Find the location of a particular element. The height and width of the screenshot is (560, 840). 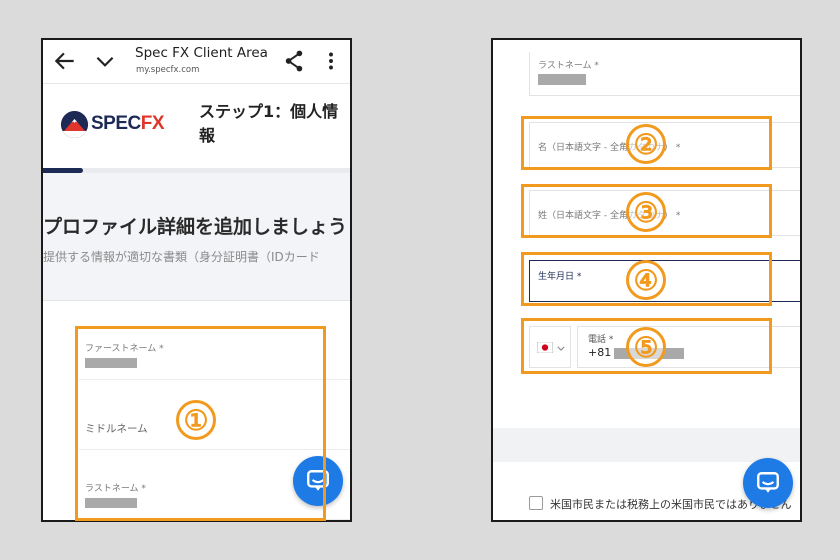

japan-flag-icon is located at coordinates (545, 347).